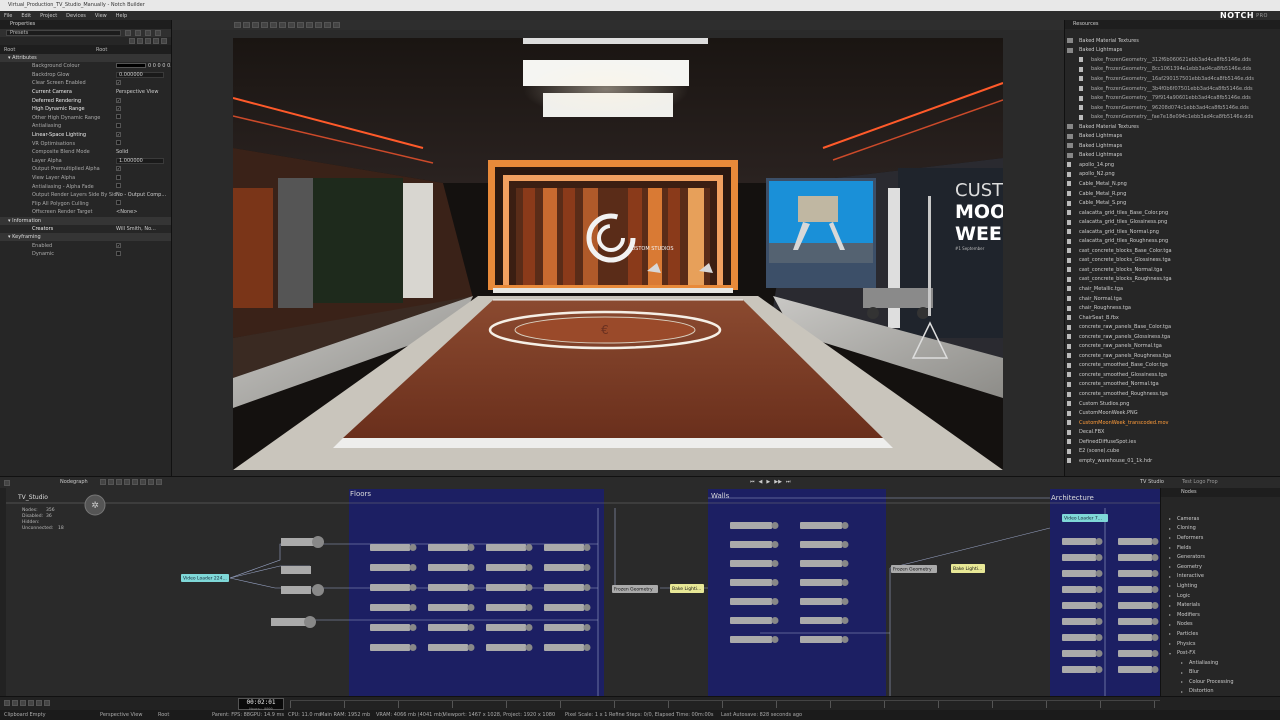  Describe the element at coordinates (138, 33) in the screenshot. I see `add-icon` at that location.